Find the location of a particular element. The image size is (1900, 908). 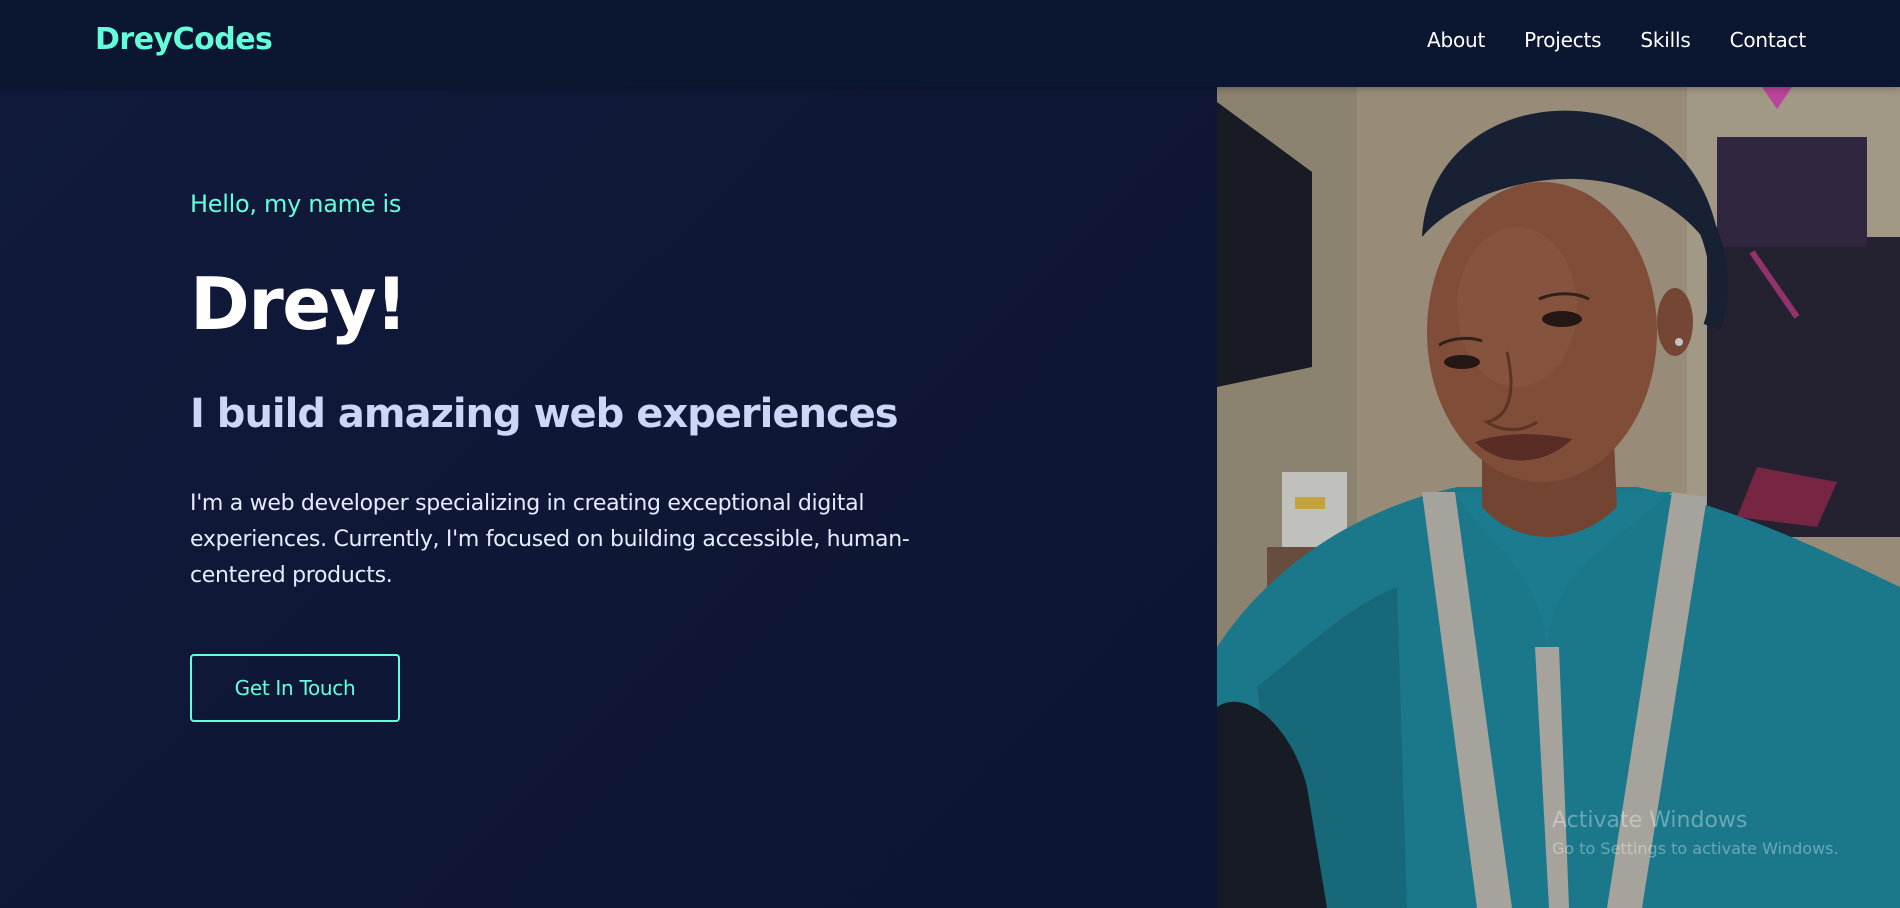

get-in-touch-button: Get In Touch is located at coordinates (295, 688).